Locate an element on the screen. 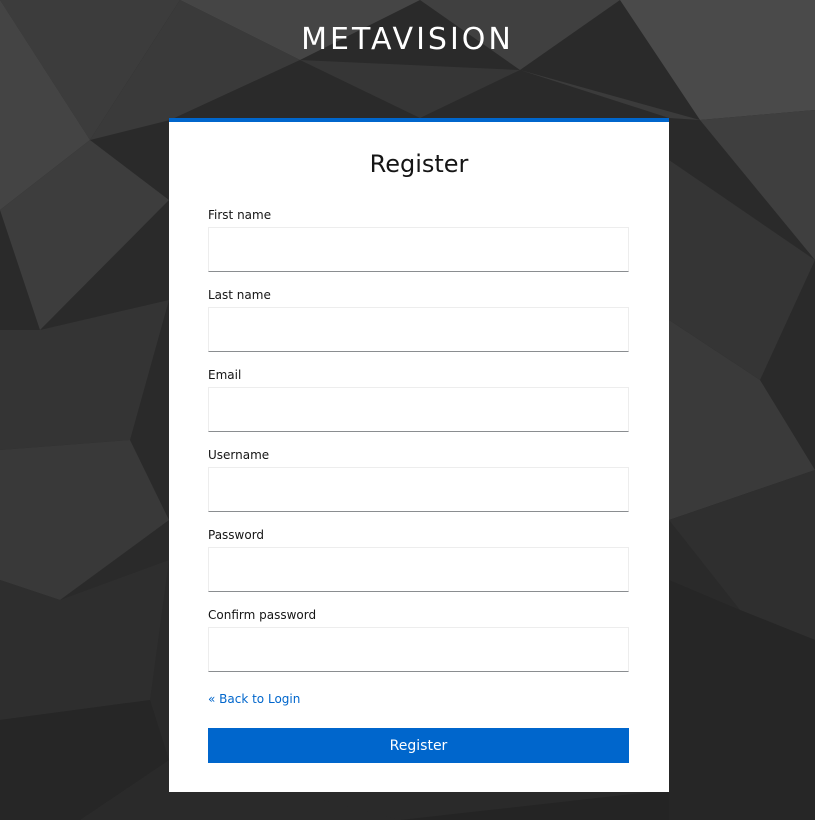 The height and width of the screenshot is (820, 815). brand-title: METAVISION is located at coordinates (407, 39).